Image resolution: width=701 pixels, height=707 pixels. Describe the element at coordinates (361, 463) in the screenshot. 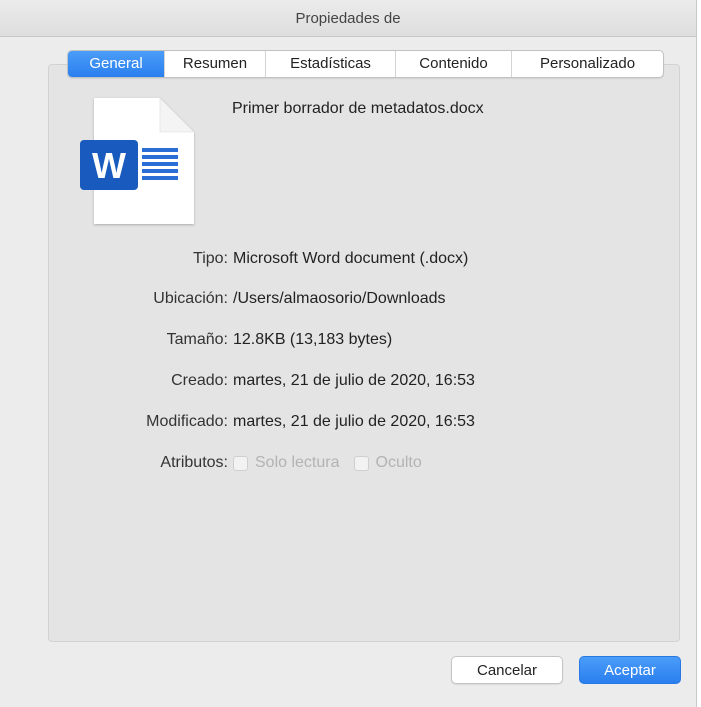

I see `hidden-checkbox` at that location.